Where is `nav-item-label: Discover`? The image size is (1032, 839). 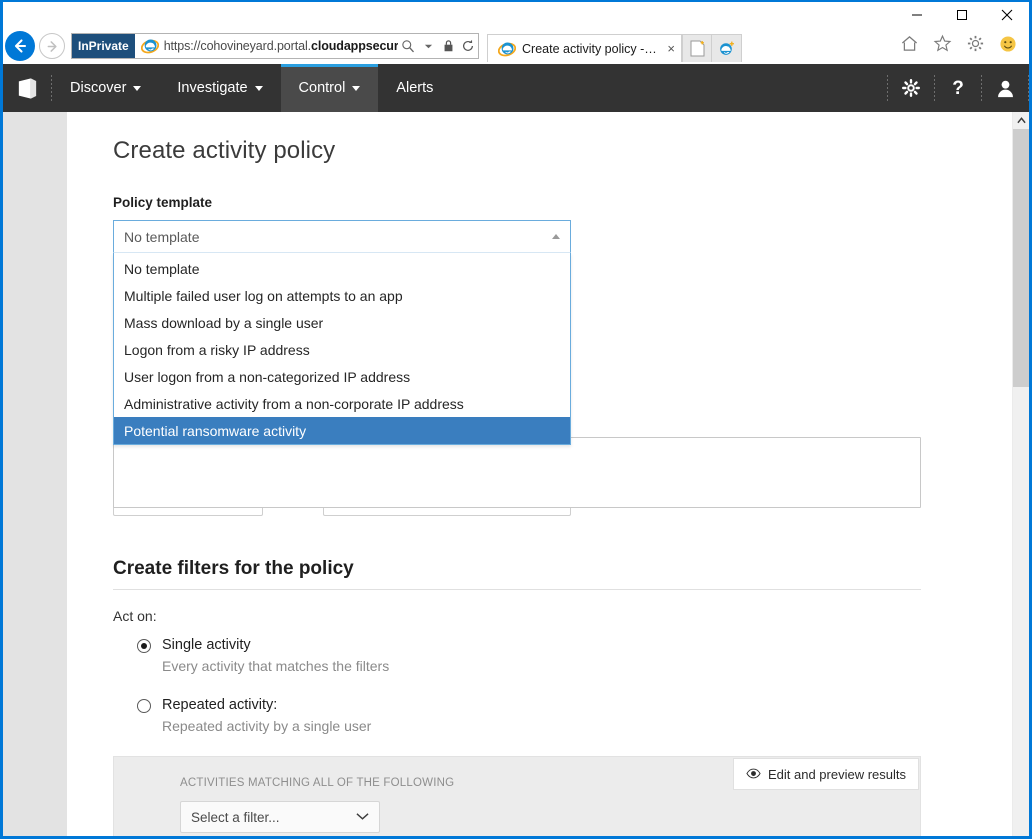 nav-item-label: Discover is located at coordinates (98, 88).